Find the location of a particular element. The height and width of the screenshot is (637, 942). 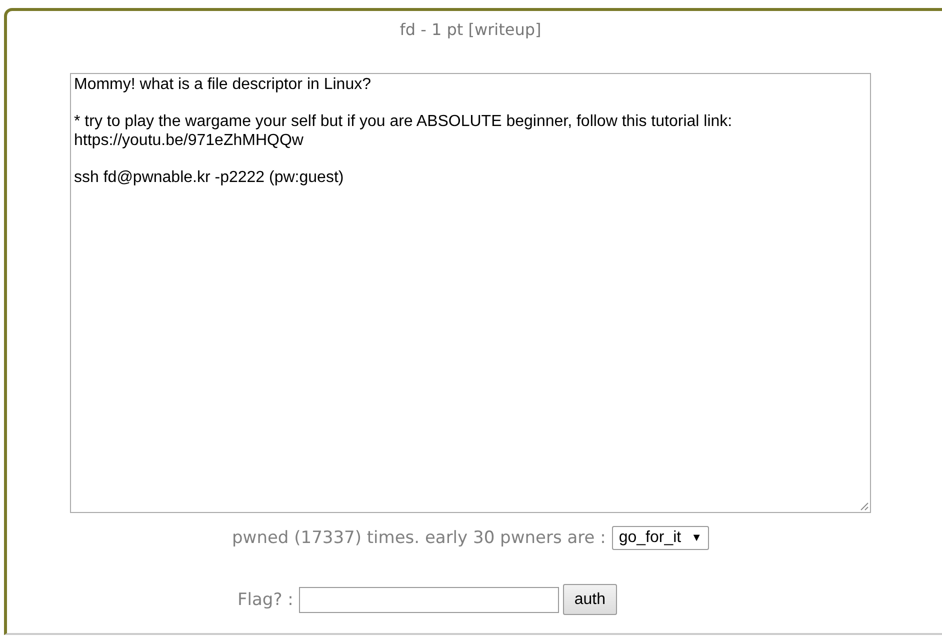

auth-button: auth is located at coordinates (589, 599).